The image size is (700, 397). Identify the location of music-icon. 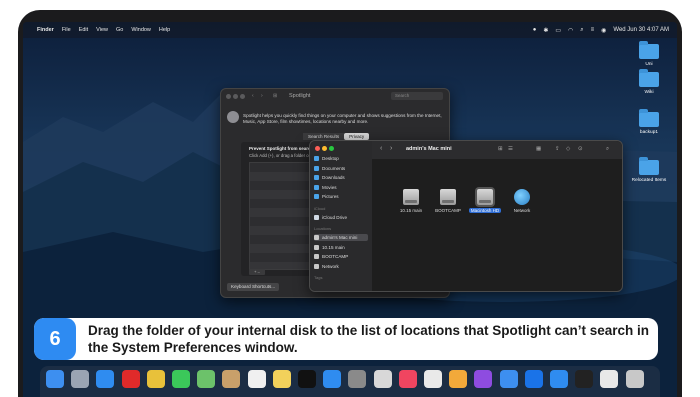
(407, 379).